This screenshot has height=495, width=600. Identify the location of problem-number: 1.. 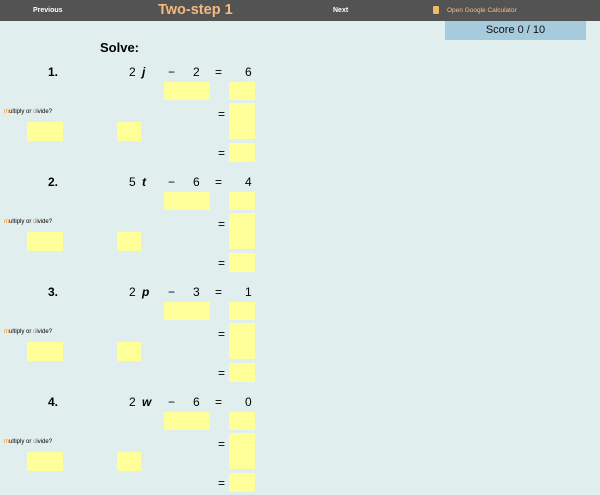
(53, 72).